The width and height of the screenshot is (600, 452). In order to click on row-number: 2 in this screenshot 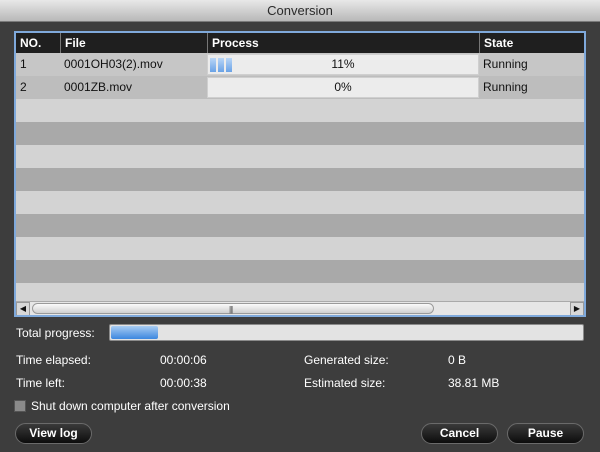, I will do `click(23, 87)`.